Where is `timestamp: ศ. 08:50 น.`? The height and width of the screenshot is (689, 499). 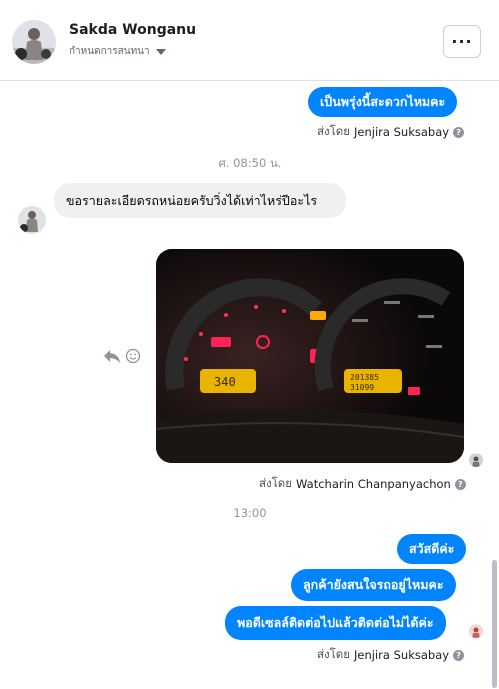 timestamp: ศ. 08:50 น. is located at coordinates (250, 163).